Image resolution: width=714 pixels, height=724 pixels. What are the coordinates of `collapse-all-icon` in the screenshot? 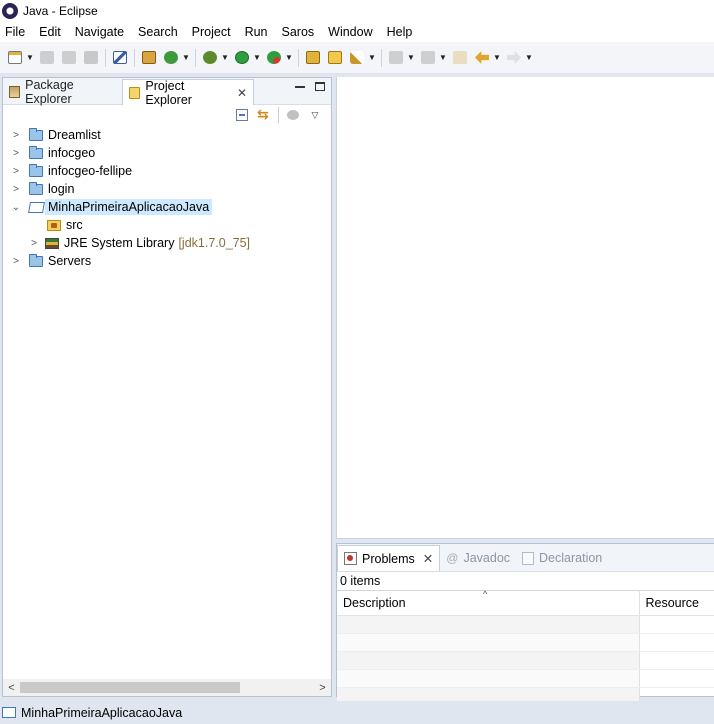 It's located at (242, 115).